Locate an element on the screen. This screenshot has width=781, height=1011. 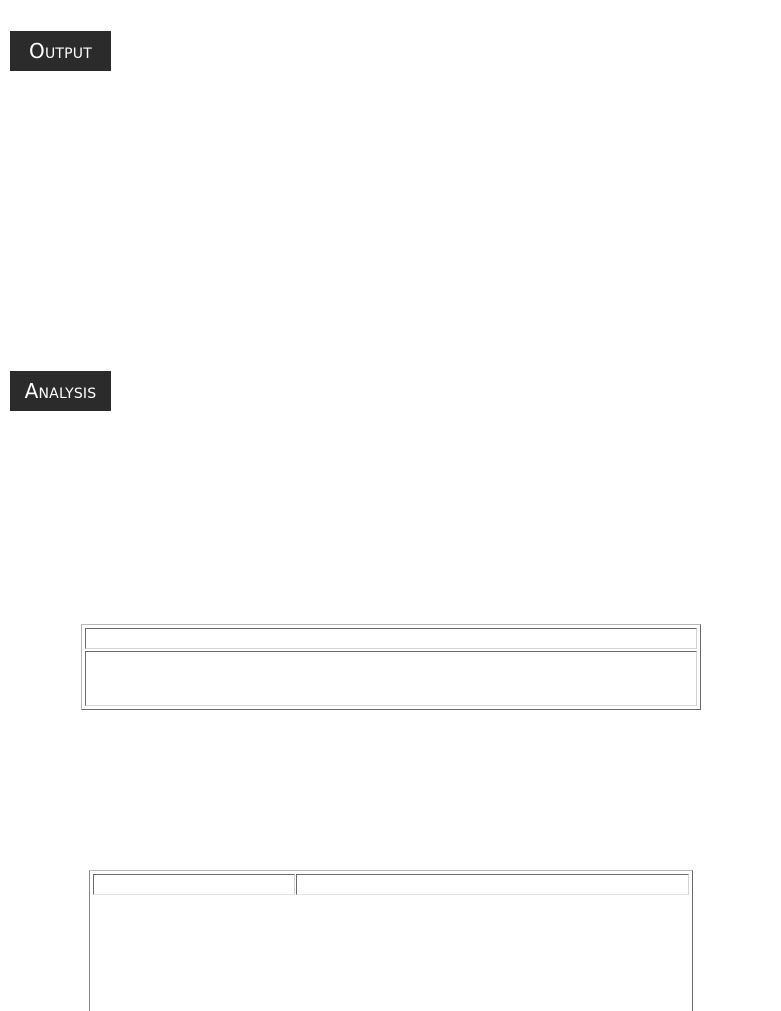
section-heading-output: Output is located at coordinates (60, 51).